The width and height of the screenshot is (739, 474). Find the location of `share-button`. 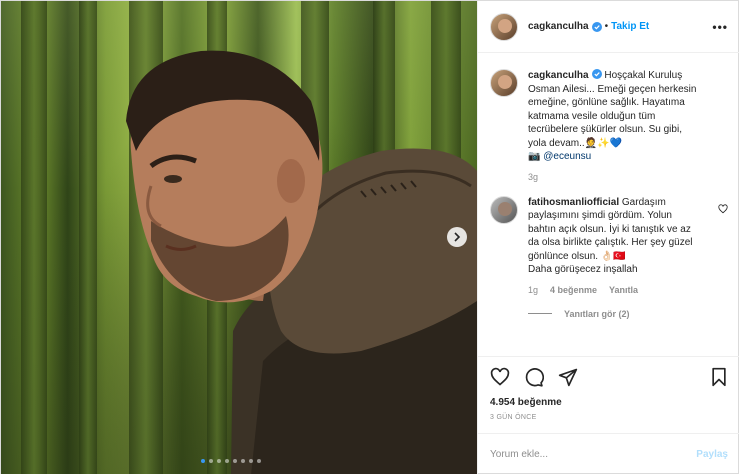

share-button is located at coordinates (568, 377).